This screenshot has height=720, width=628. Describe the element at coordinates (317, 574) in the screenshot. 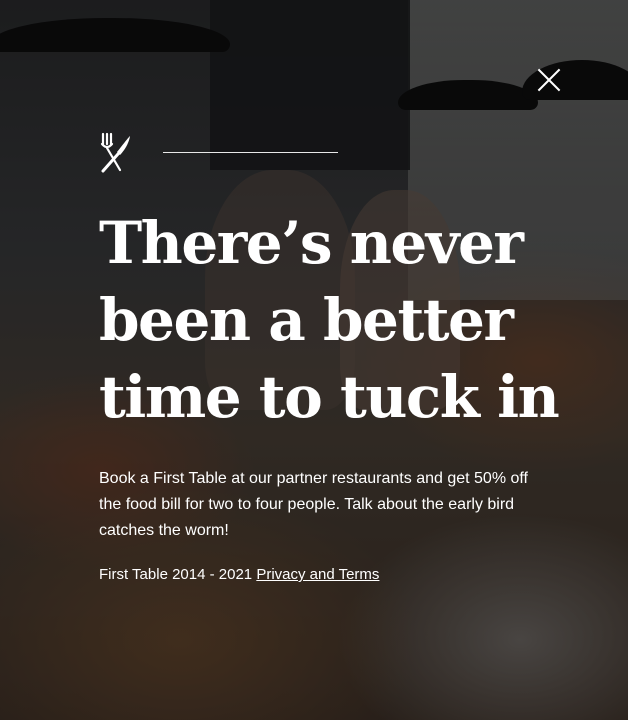

I see `privacy-terms-link: Privacy and Terms` at that location.